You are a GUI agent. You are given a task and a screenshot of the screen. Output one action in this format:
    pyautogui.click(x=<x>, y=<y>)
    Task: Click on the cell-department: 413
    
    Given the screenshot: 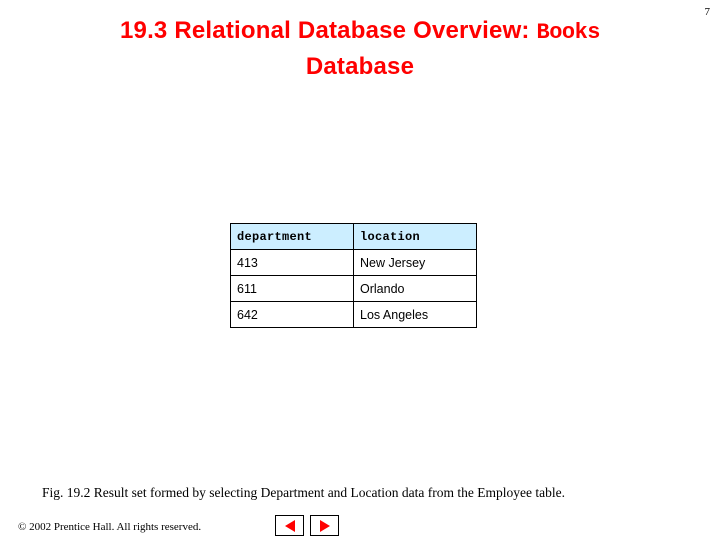 What is the action you would take?
    pyautogui.click(x=292, y=262)
    